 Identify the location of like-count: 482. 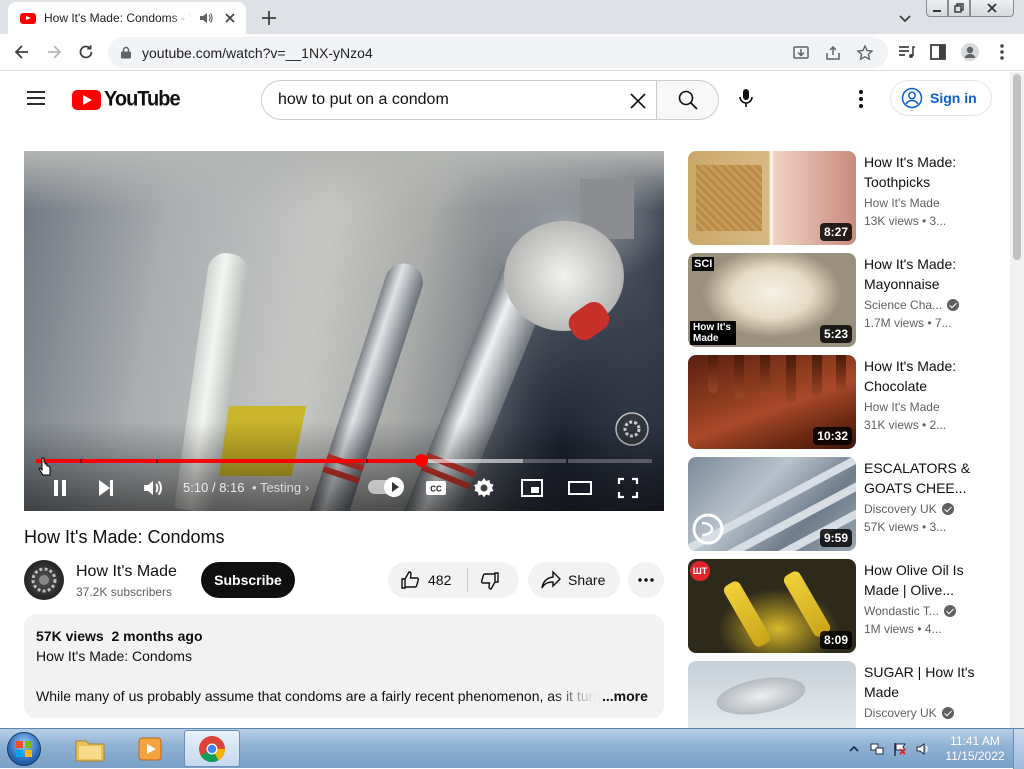
(439, 580).